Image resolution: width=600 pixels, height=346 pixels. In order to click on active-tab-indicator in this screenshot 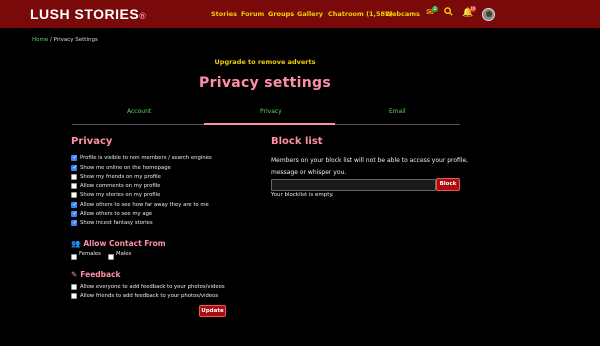, I will do `click(269, 124)`.